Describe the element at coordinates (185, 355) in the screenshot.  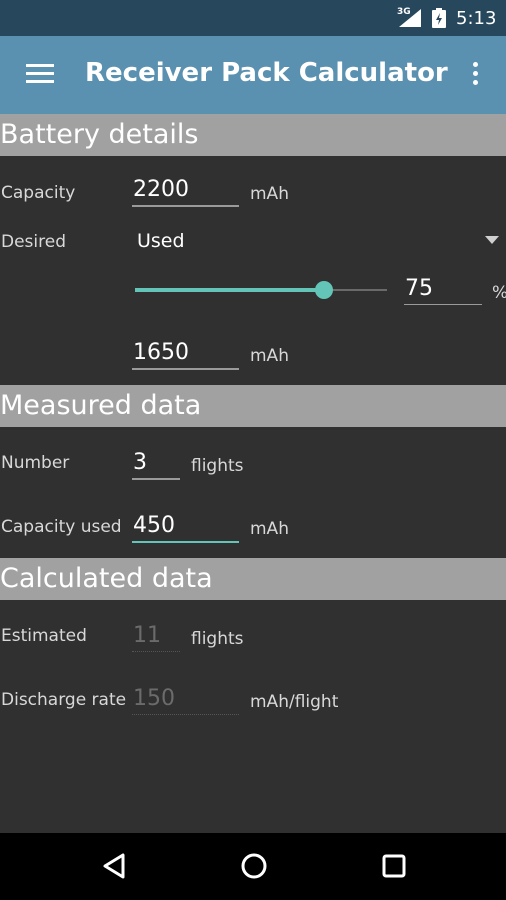
I see `usable-capacity-value: 1650` at that location.